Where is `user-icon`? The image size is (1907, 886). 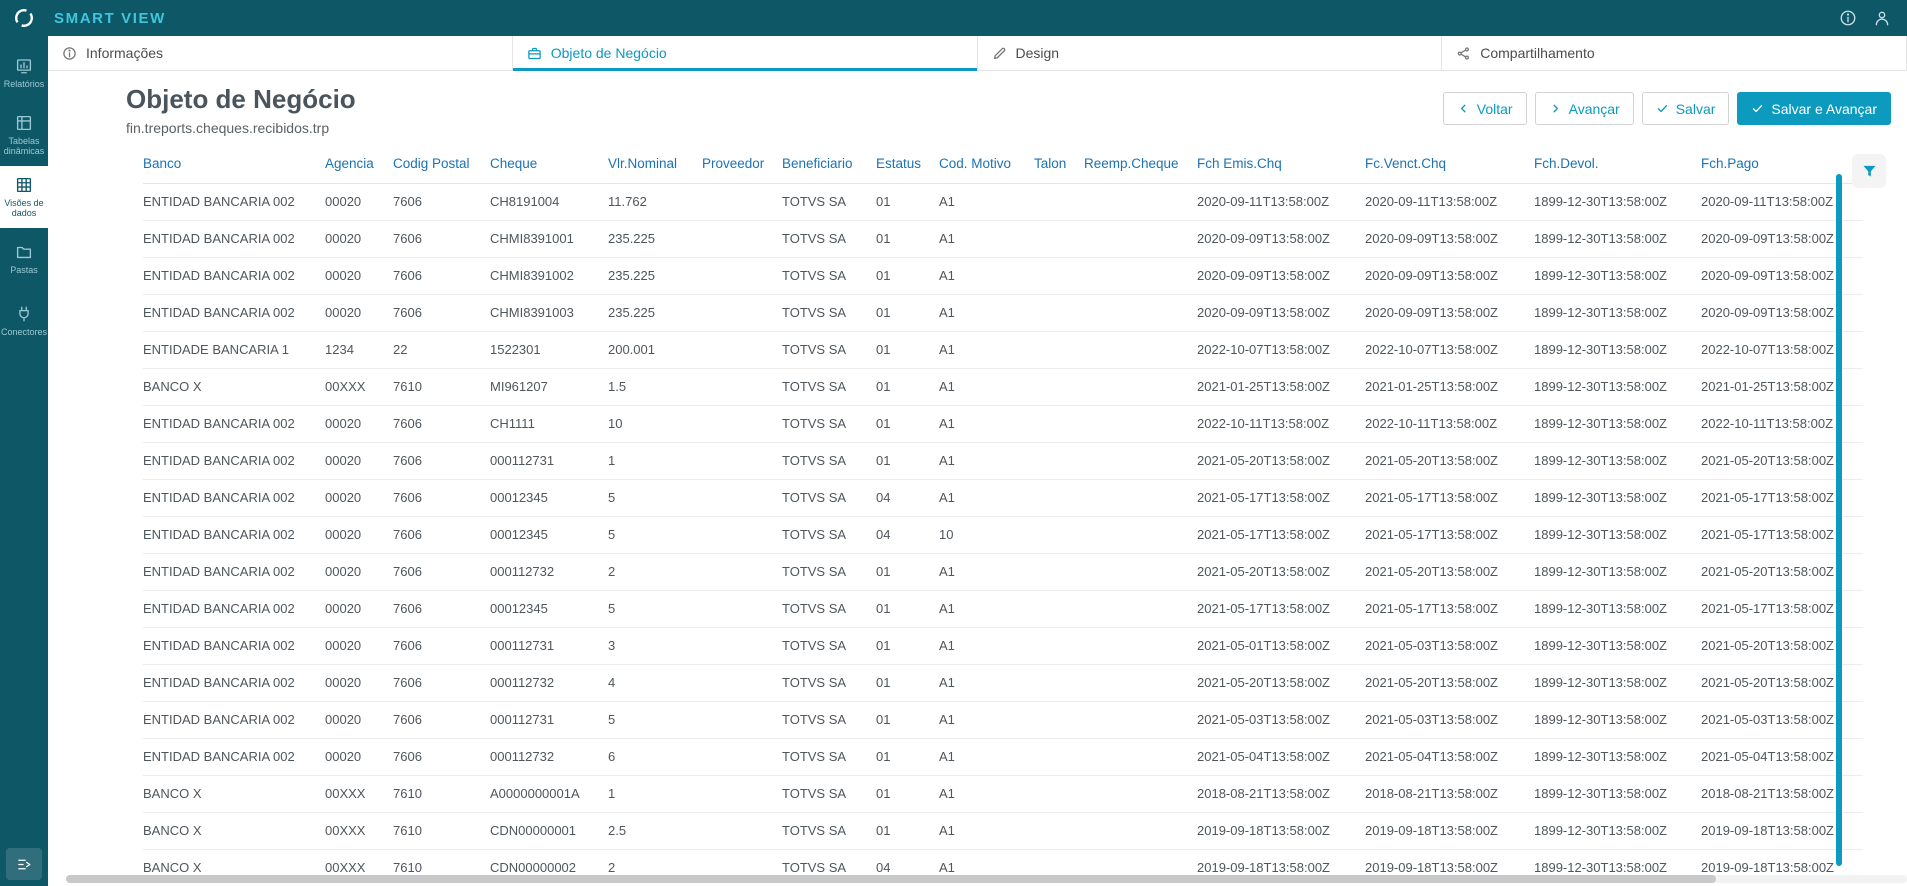
user-icon is located at coordinates (1882, 18).